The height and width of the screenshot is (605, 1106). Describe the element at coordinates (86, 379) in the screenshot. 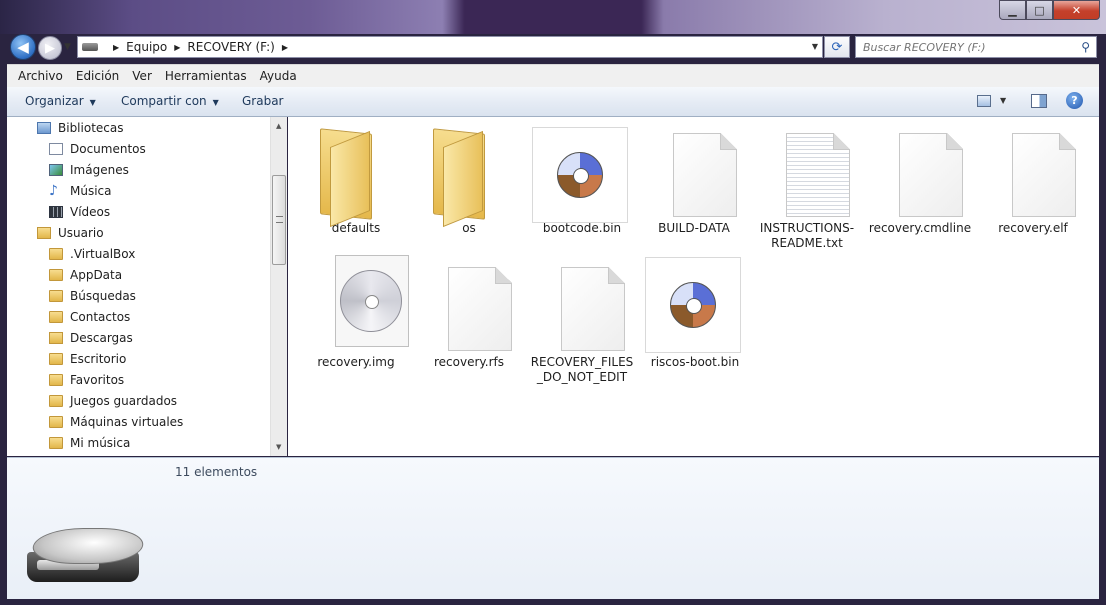

I see `nav-item-favoritos: Favoritos` at that location.